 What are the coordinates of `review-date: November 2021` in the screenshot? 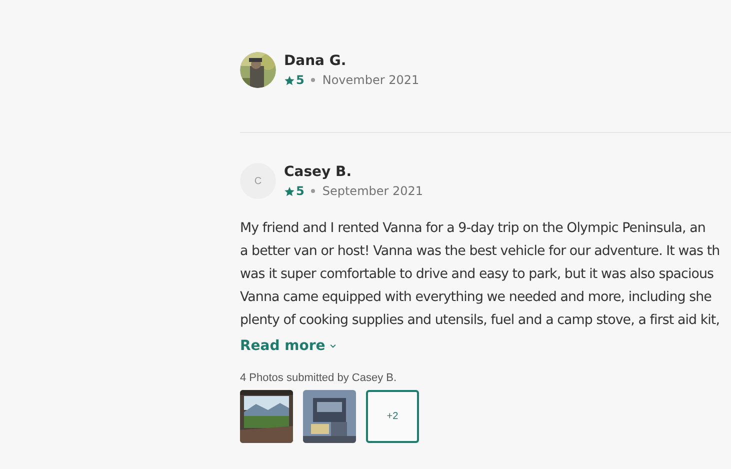 It's located at (371, 80).